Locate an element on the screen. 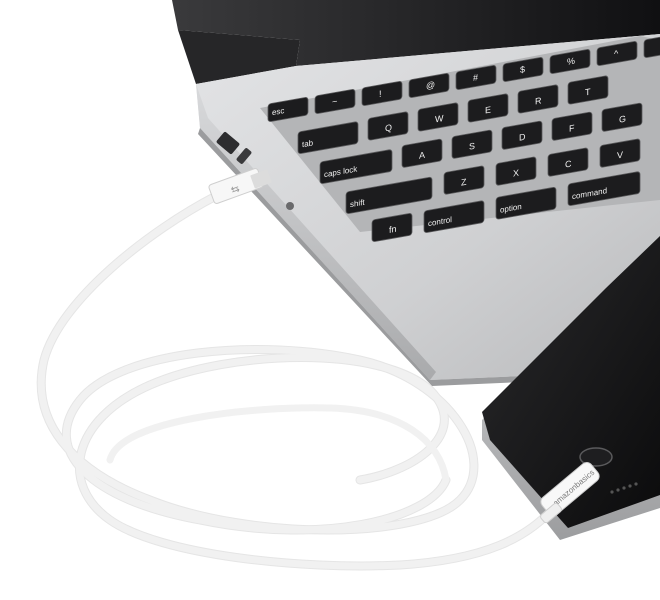 Image resolution: width=660 pixels, height=600 pixels. key-label: % is located at coordinates (571, 61).